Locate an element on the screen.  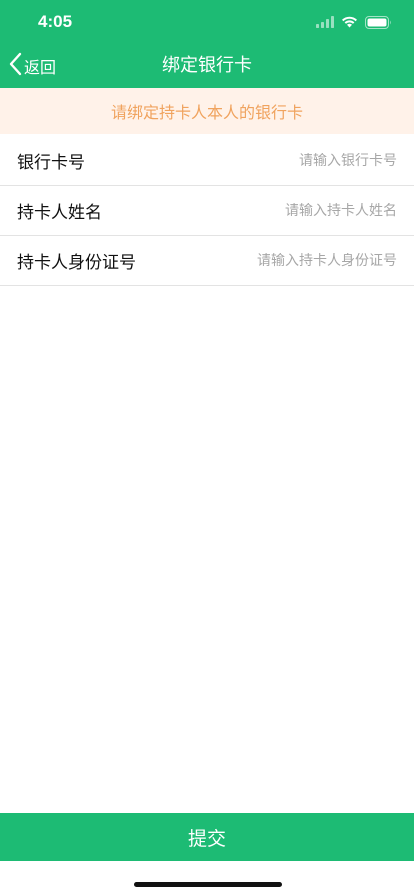
card-number-input is located at coordinates (287, 160).